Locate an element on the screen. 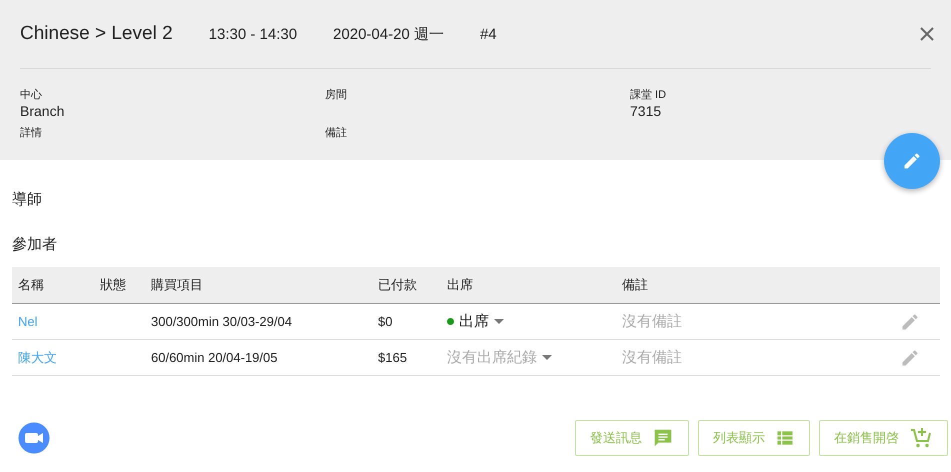 The image size is (951, 472). pencil-icon is located at coordinates (912, 161).